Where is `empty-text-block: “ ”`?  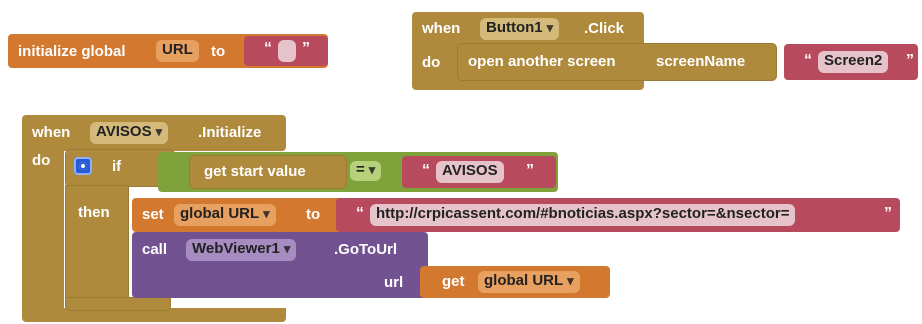 empty-text-block: “ ” is located at coordinates (286, 51).